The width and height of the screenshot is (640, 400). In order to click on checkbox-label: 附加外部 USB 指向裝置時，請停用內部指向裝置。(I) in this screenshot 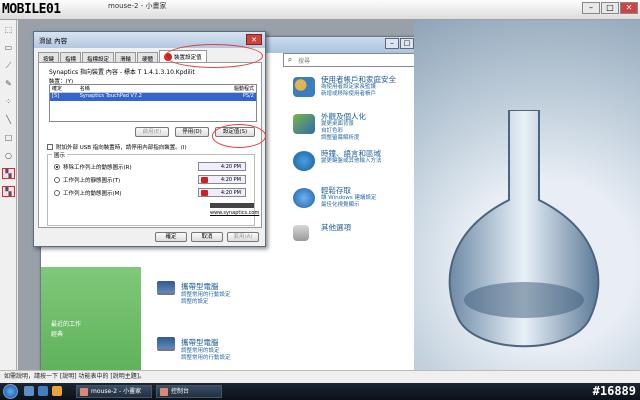, I will do `click(121, 148)`.